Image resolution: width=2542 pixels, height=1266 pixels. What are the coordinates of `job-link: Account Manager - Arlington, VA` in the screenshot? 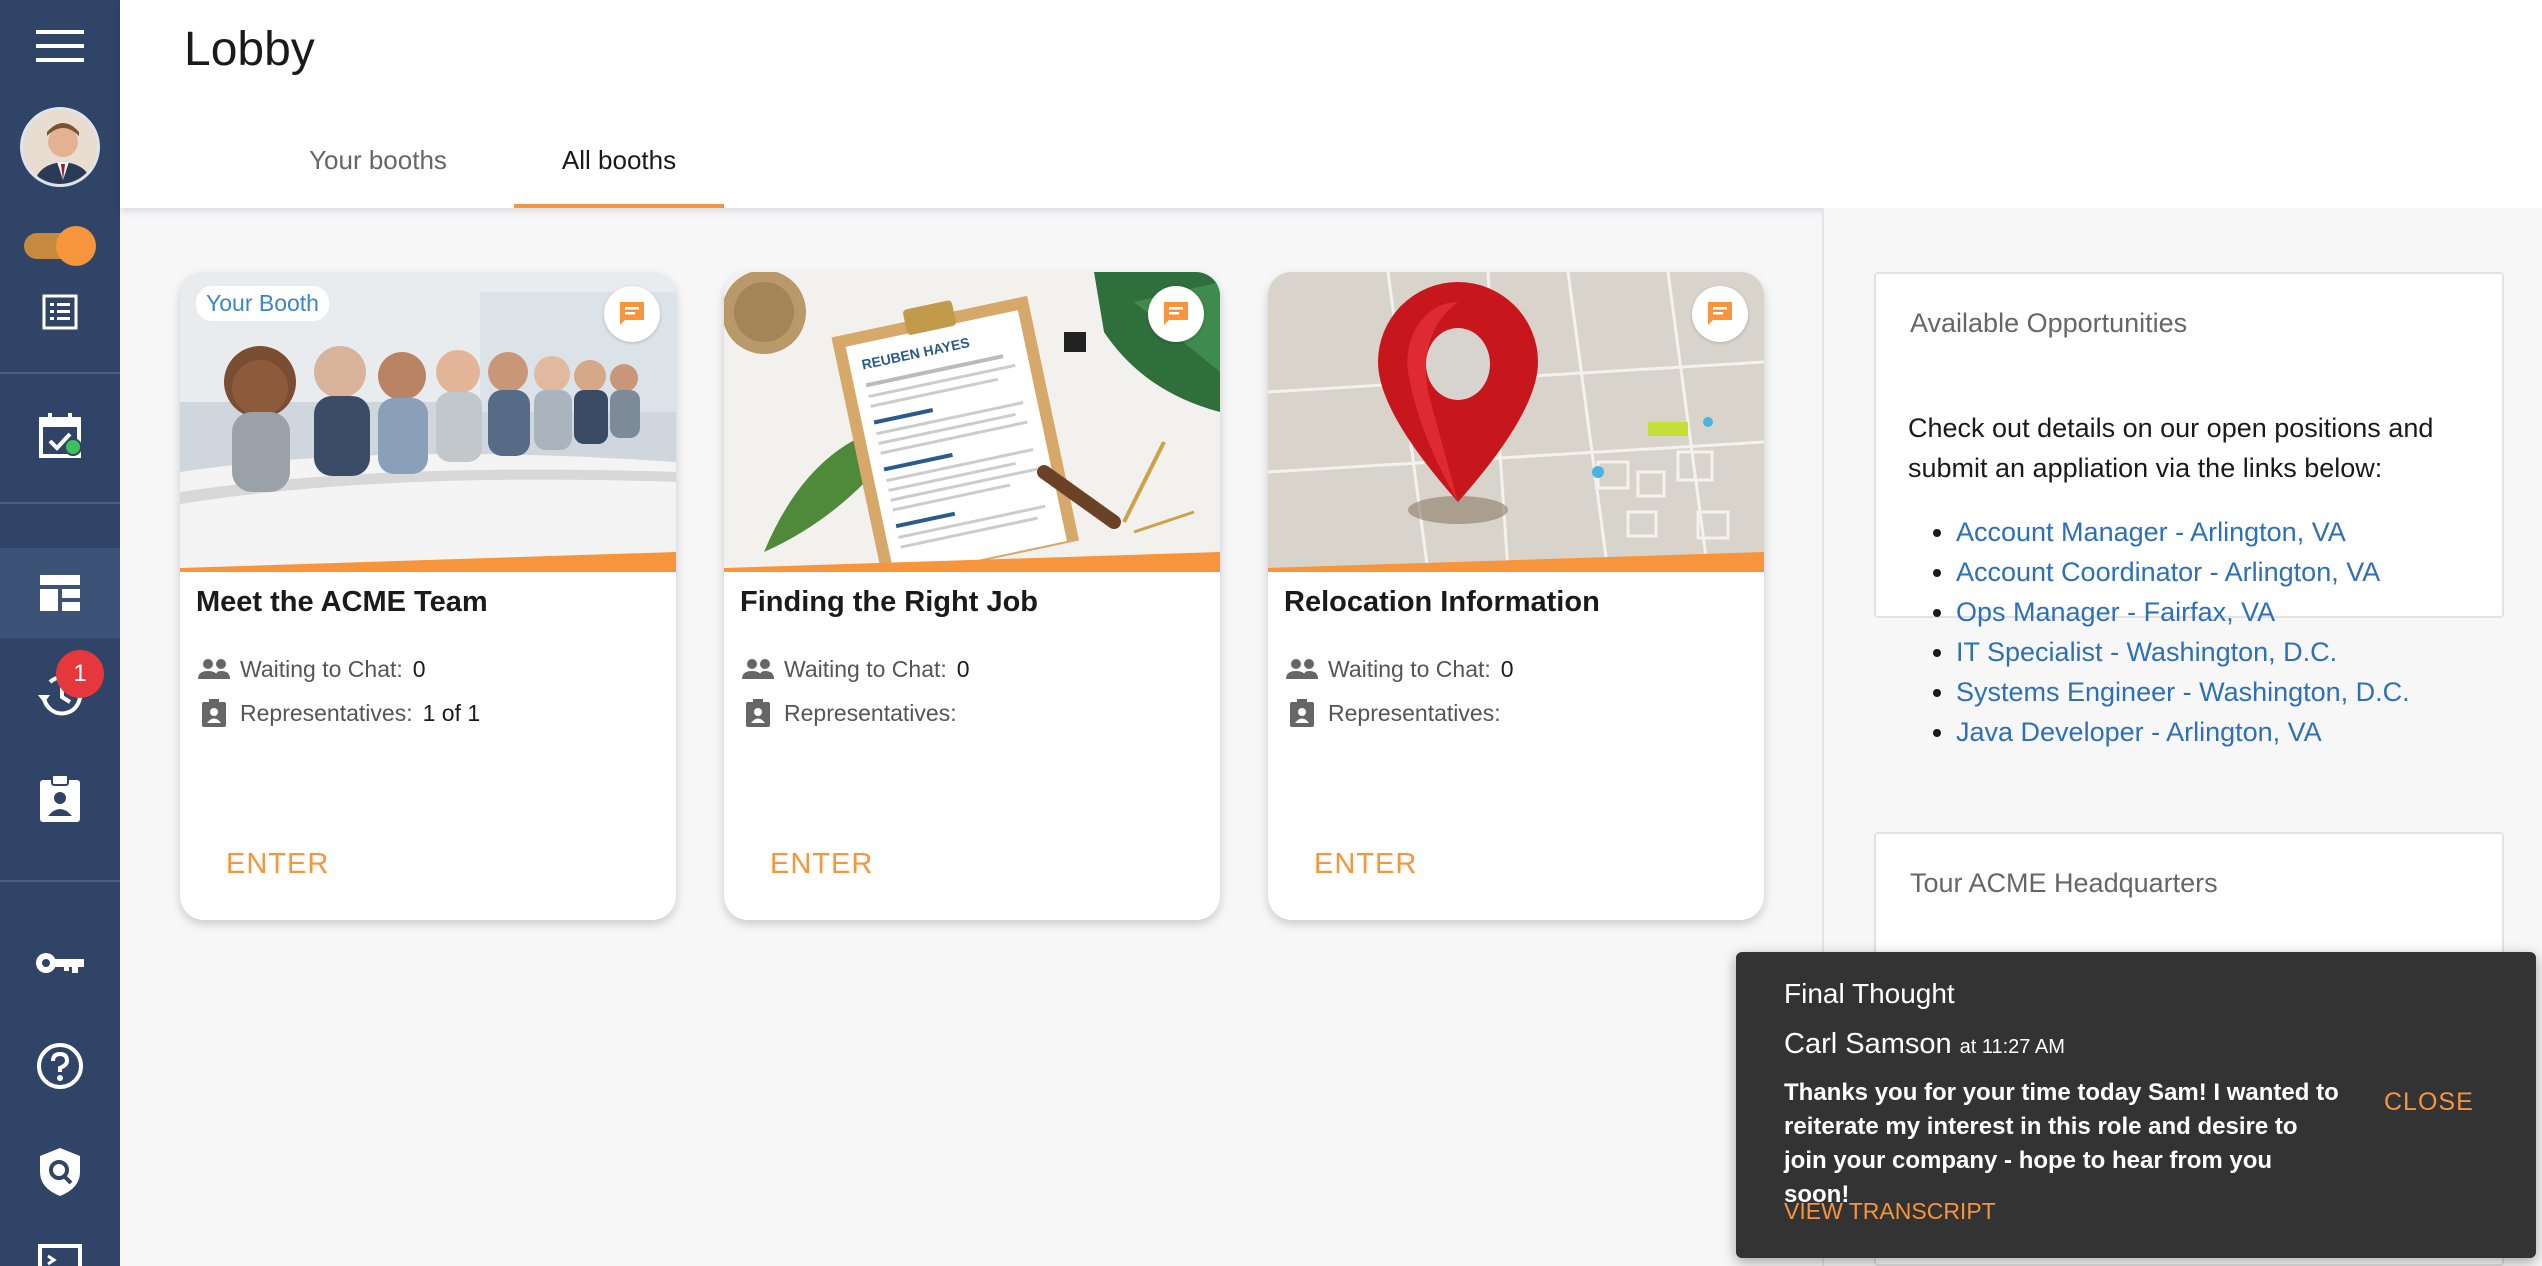 It's located at (2151, 532).